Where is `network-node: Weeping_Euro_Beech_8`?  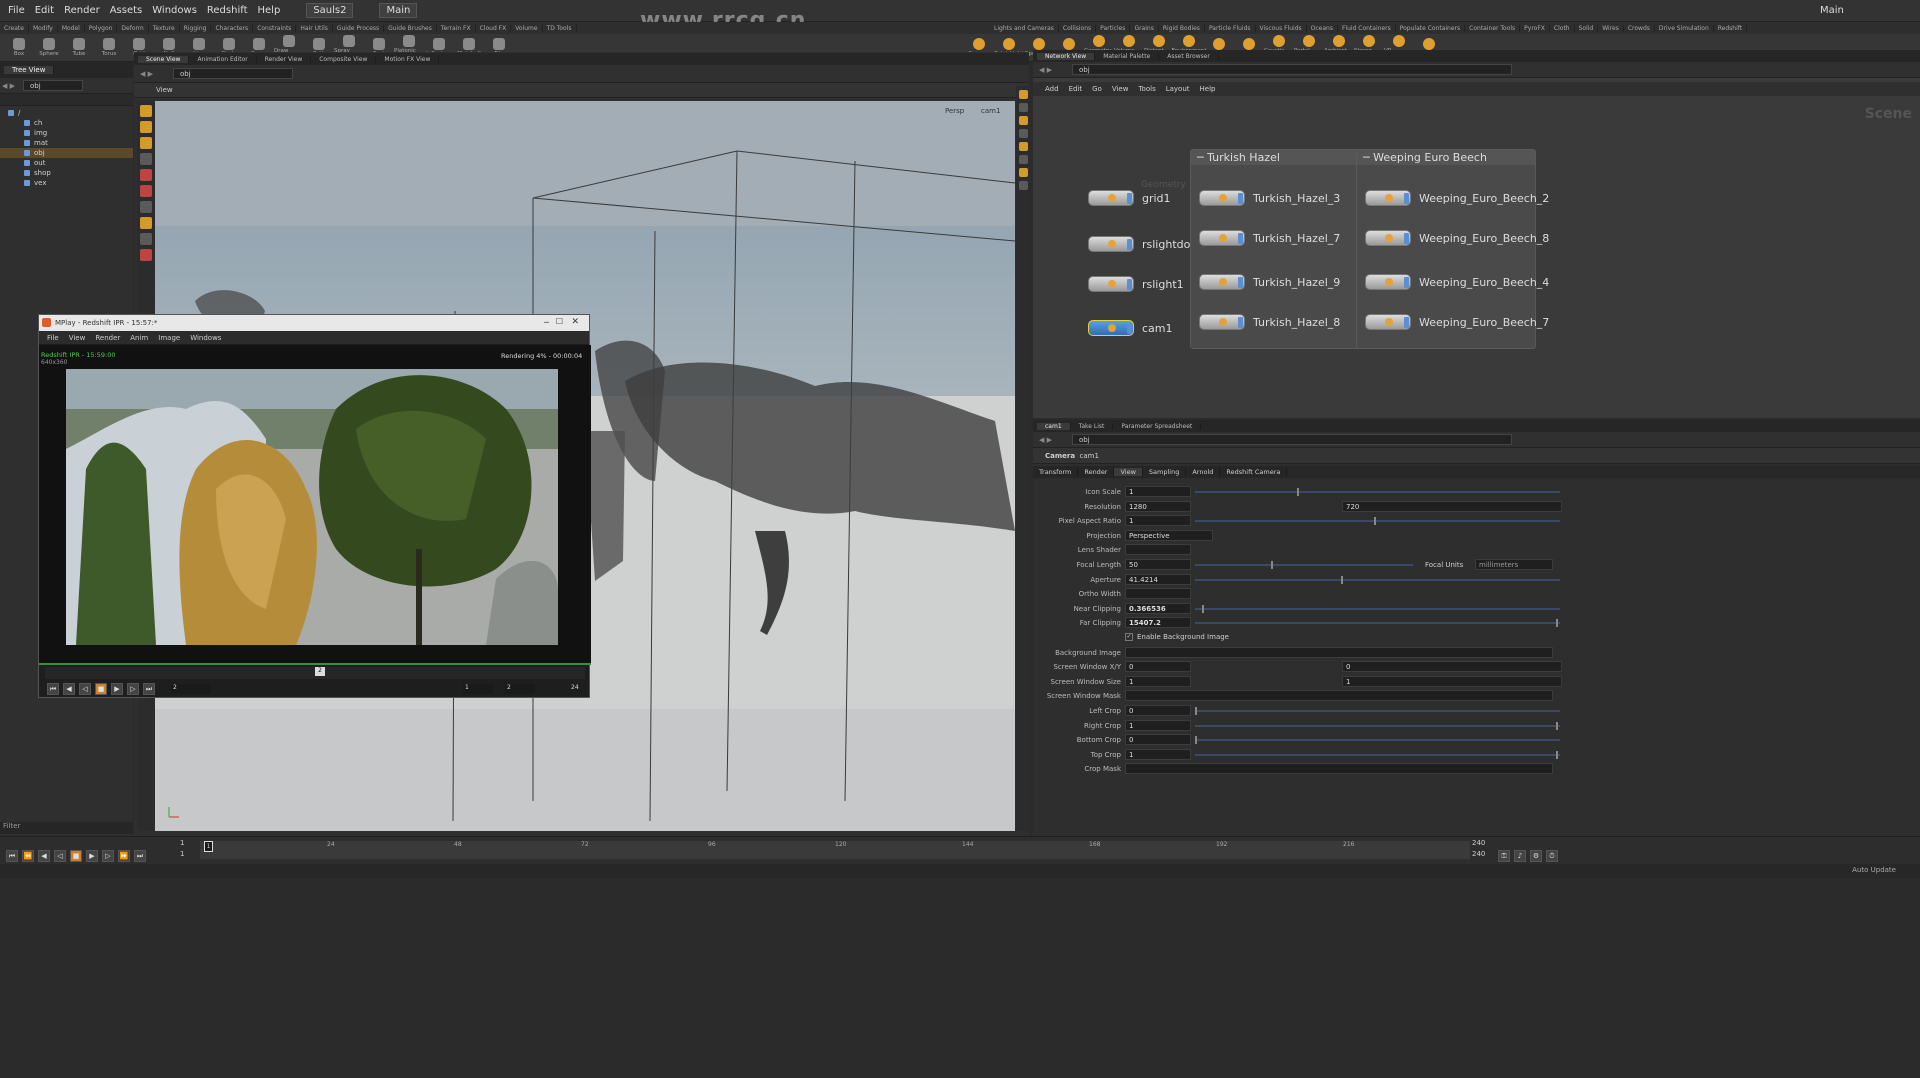
network-node: Weeping_Euro_Beech_8 is located at coordinates (1457, 238).